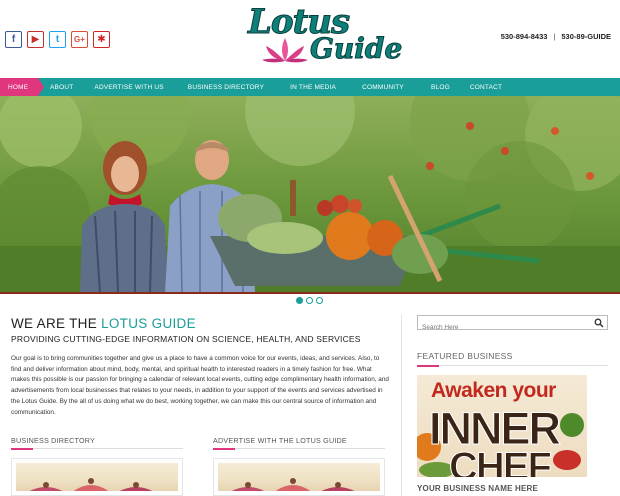  I want to click on yelp-icon: ✱, so click(101, 39).